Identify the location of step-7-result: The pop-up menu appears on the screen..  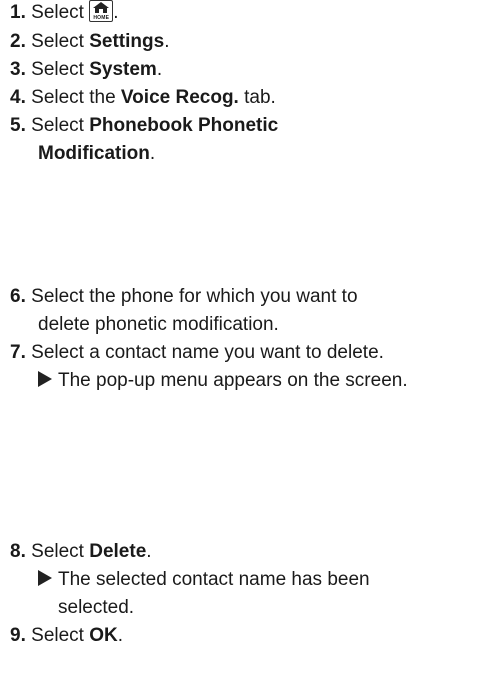
(223, 381).